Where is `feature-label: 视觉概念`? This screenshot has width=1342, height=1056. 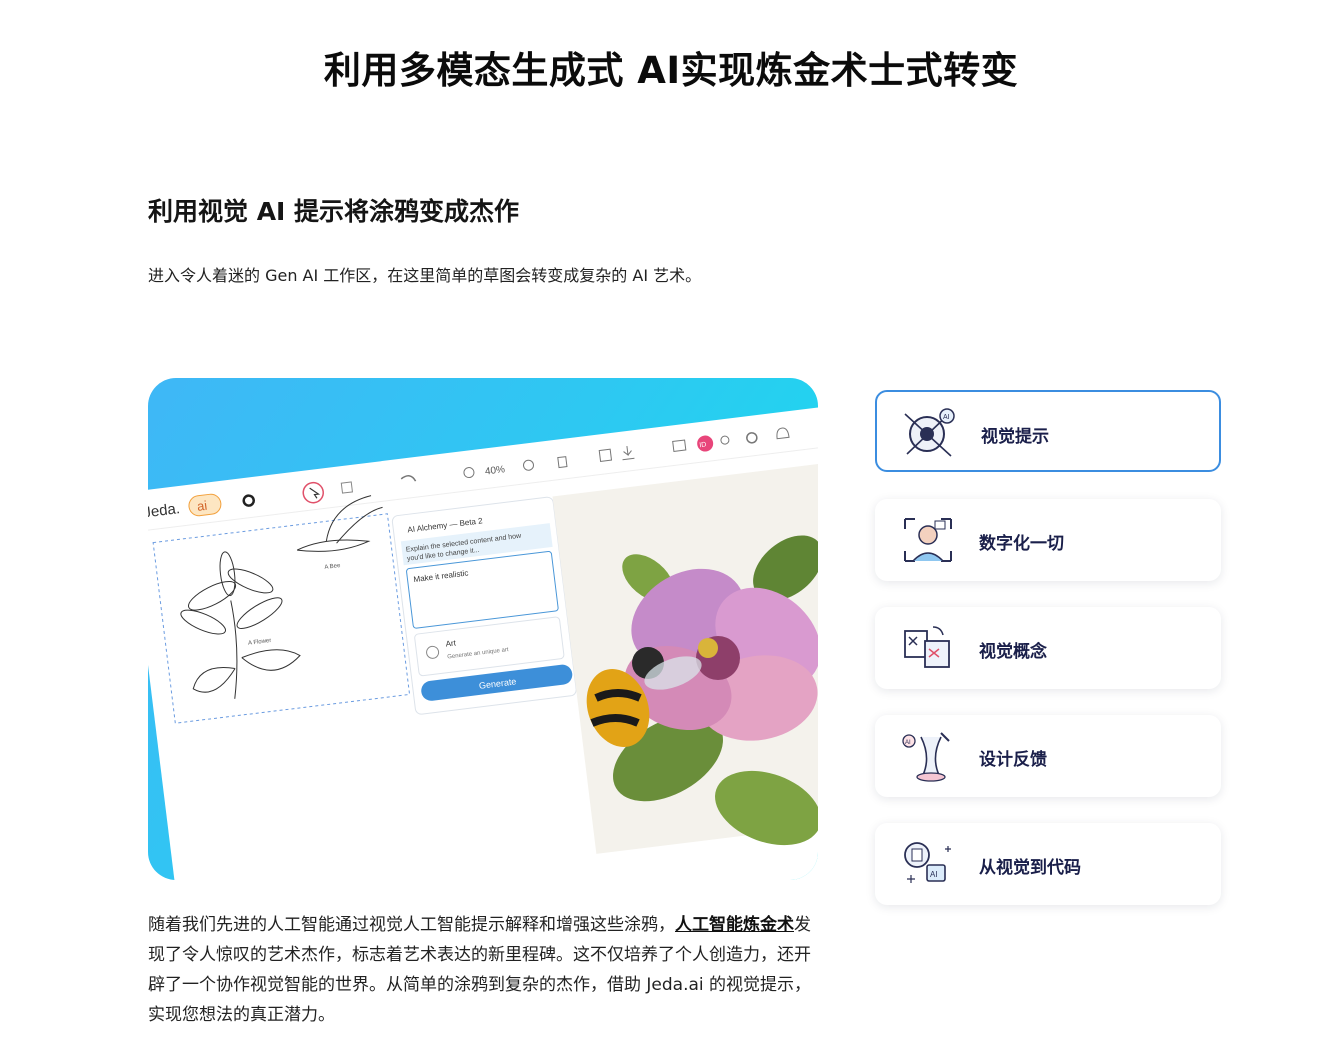
feature-label: 视觉概念 is located at coordinates (1013, 652).